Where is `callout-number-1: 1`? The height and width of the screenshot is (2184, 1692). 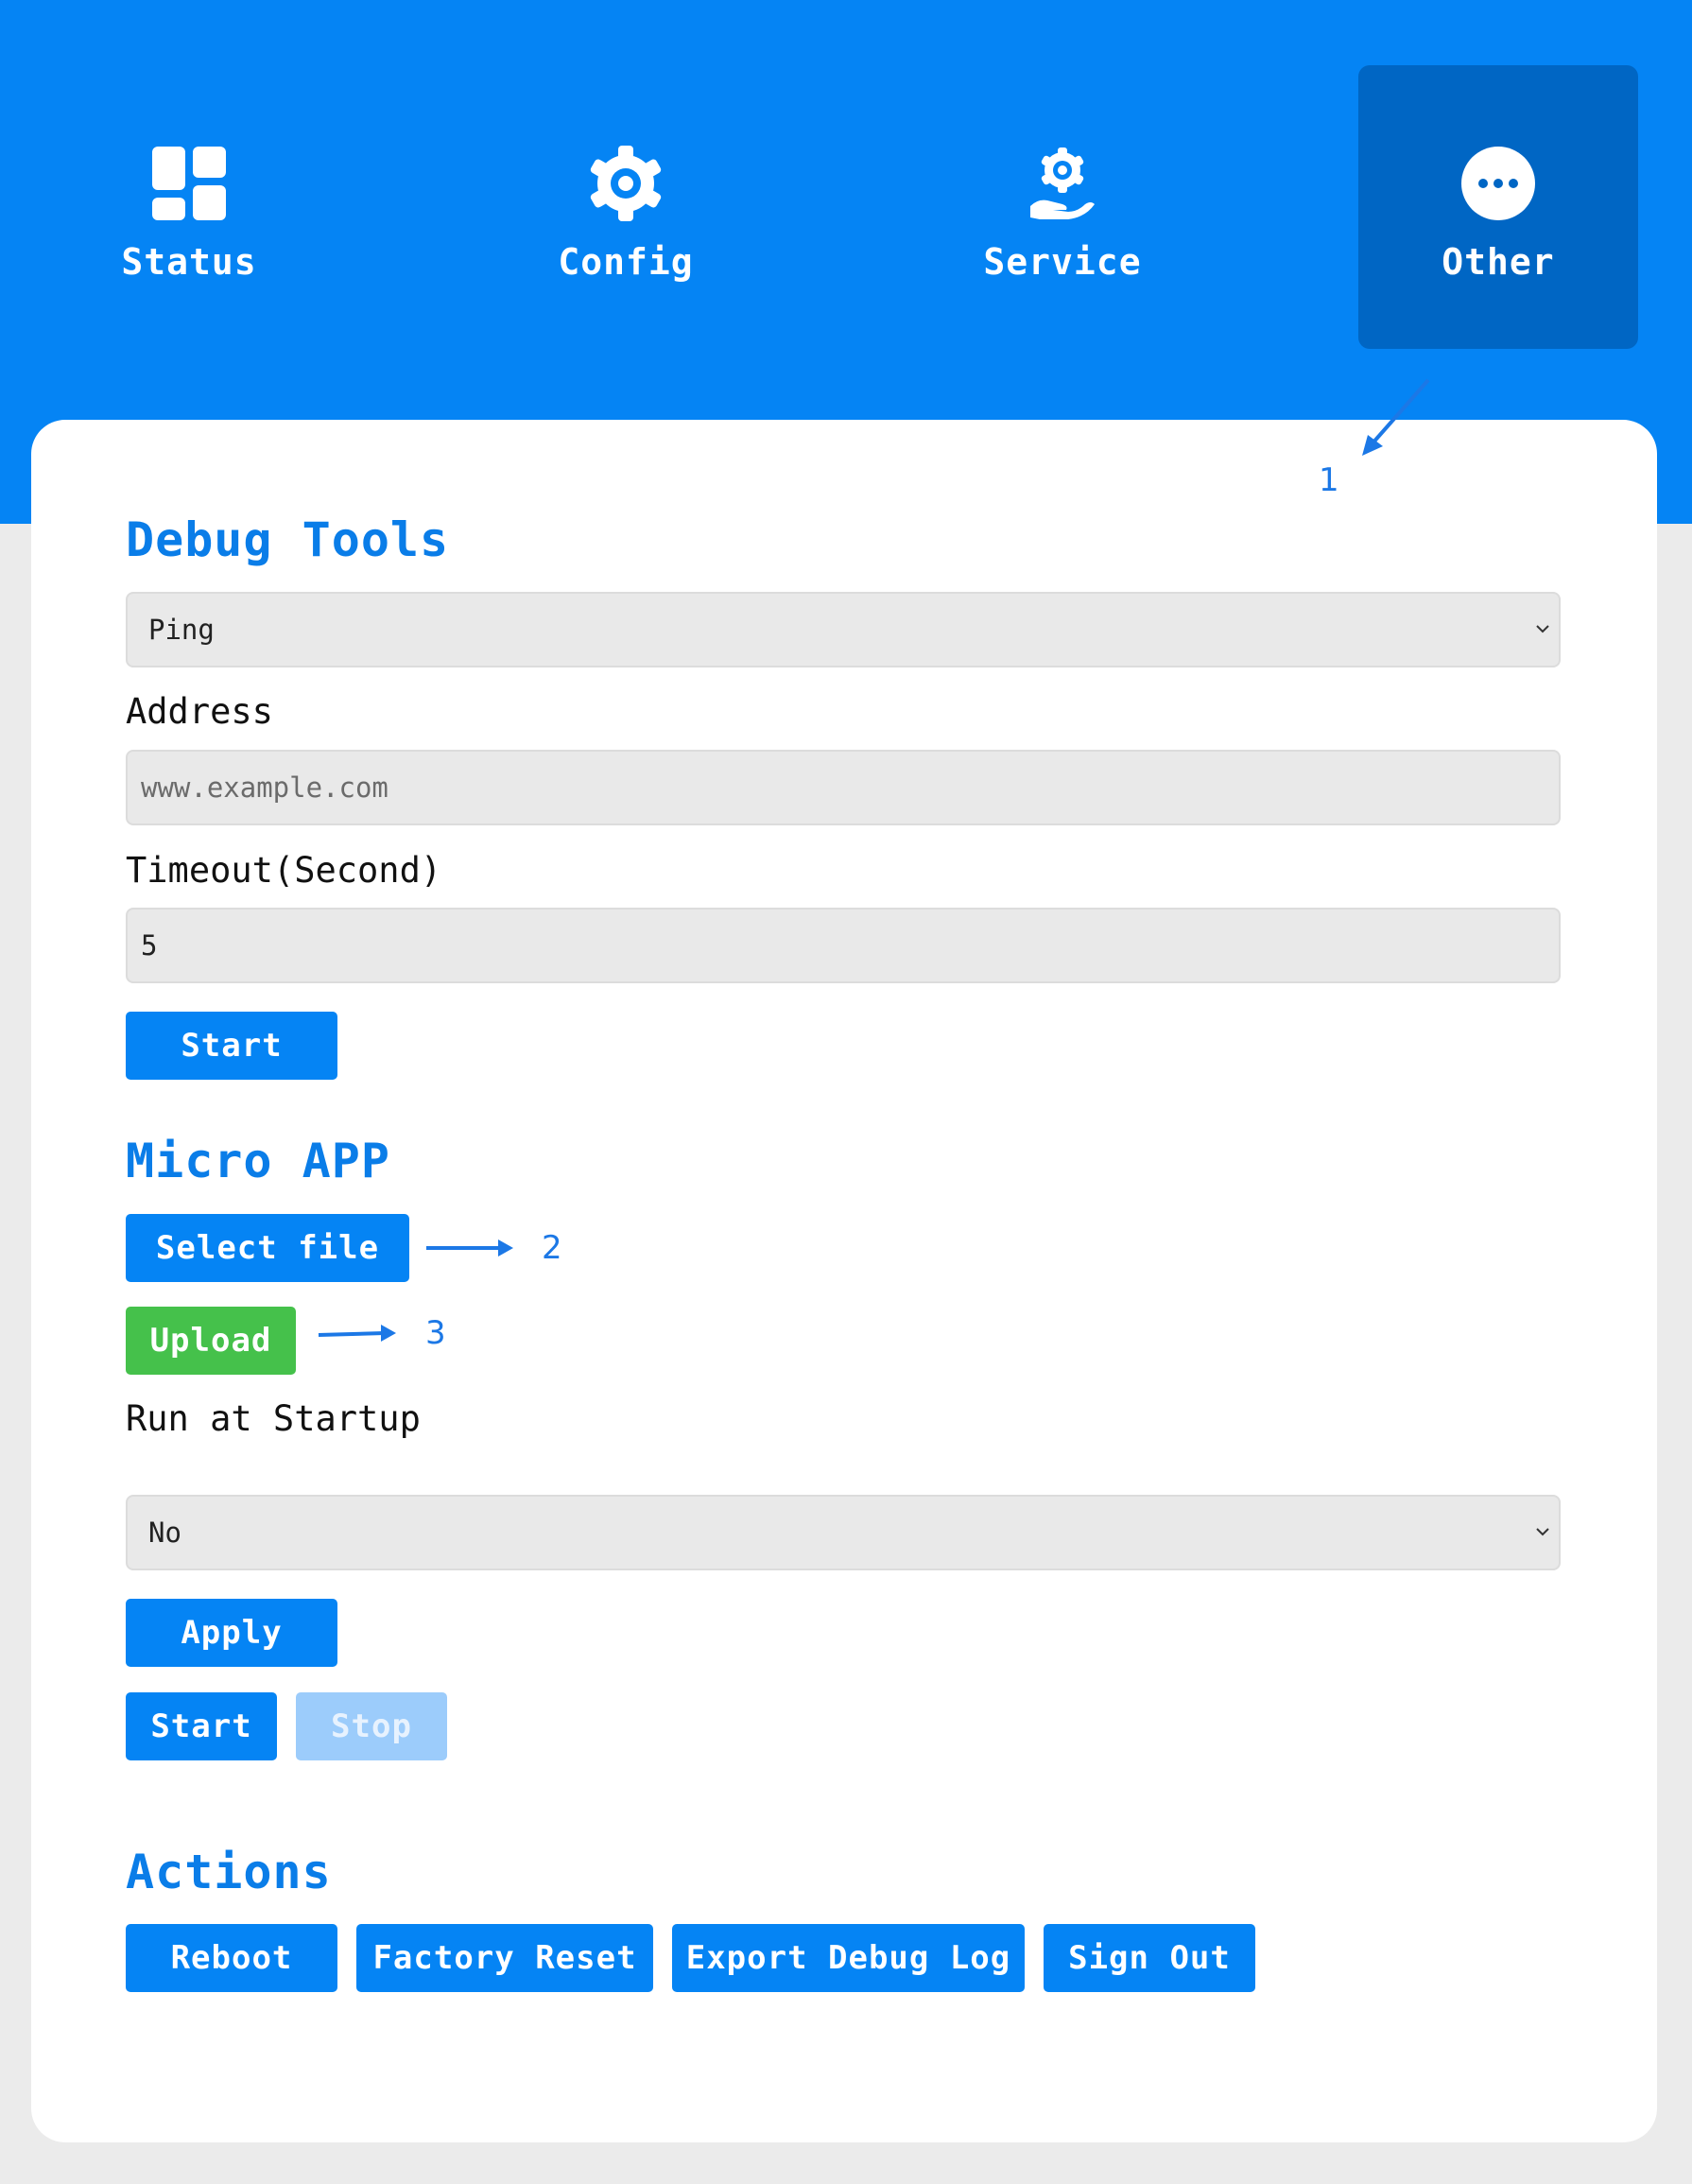 callout-number-1: 1 is located at coordinates (1329, 480).